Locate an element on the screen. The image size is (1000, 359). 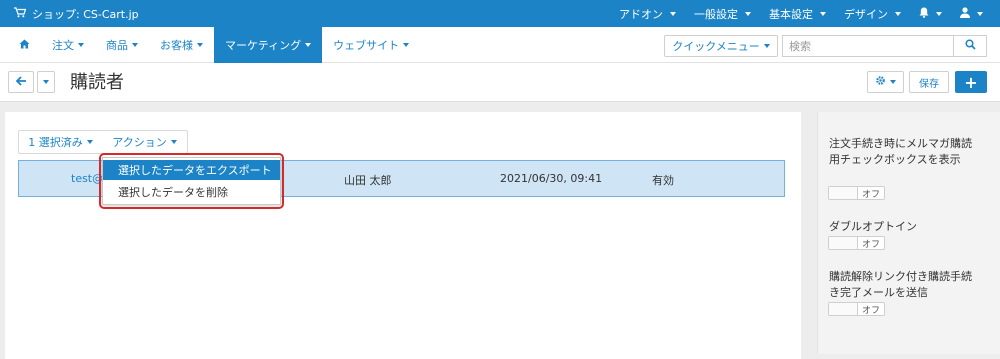
tab-customers: お客様 is located at coordinates (181, 45).